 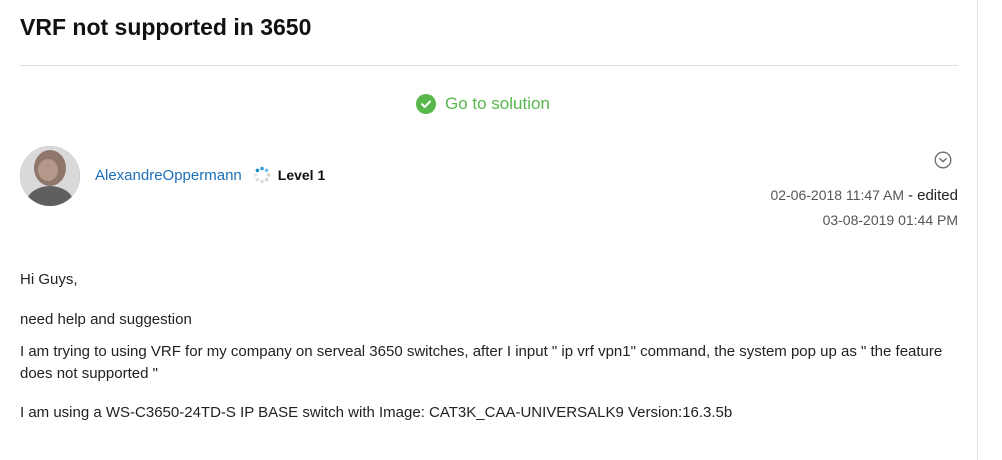 I want to click on post-title: VRF not supported in 3650, so click(x=166, y=27).